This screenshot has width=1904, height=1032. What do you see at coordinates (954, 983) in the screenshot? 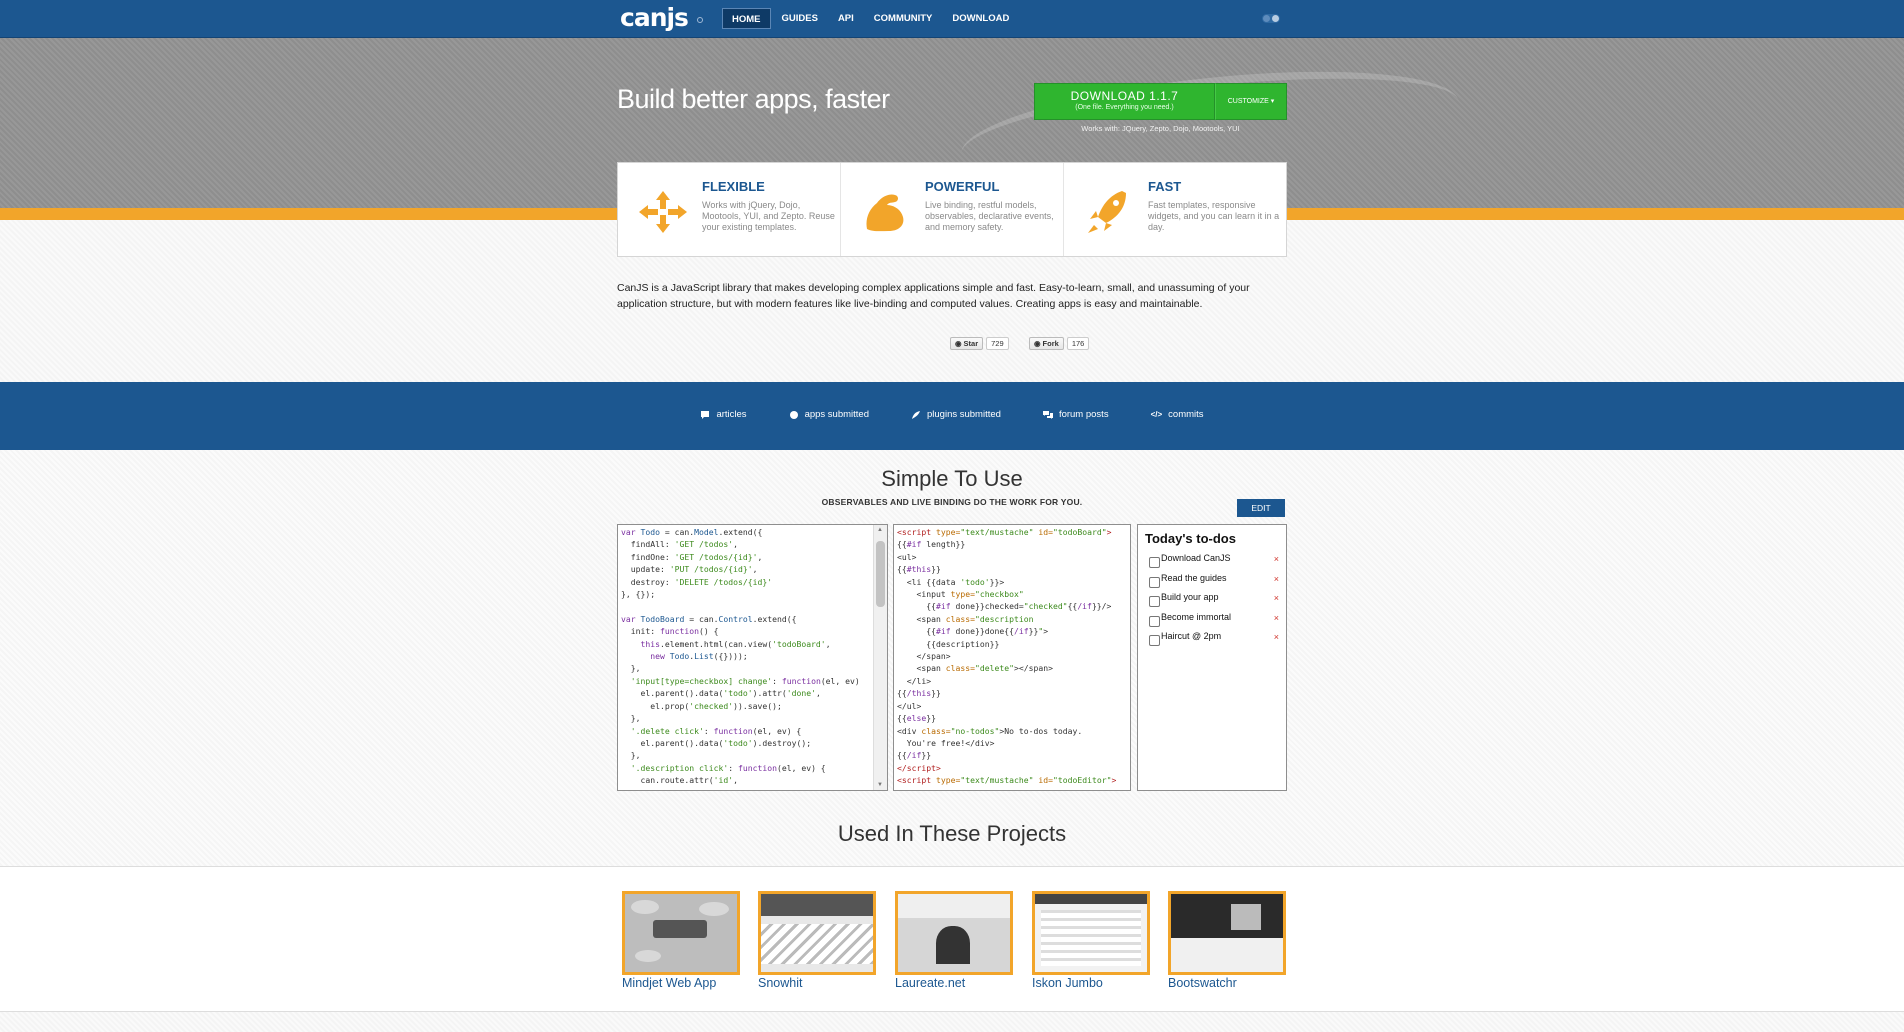
I see `project-name: Laureate.net` at bounding box center [954, 983].